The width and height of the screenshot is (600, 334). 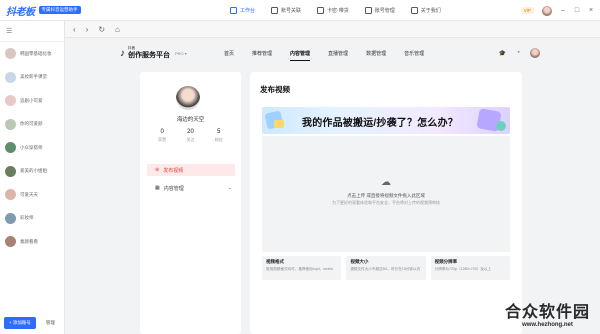 I want to click on upload-icon: ⊕, so click(x=157, y=170).